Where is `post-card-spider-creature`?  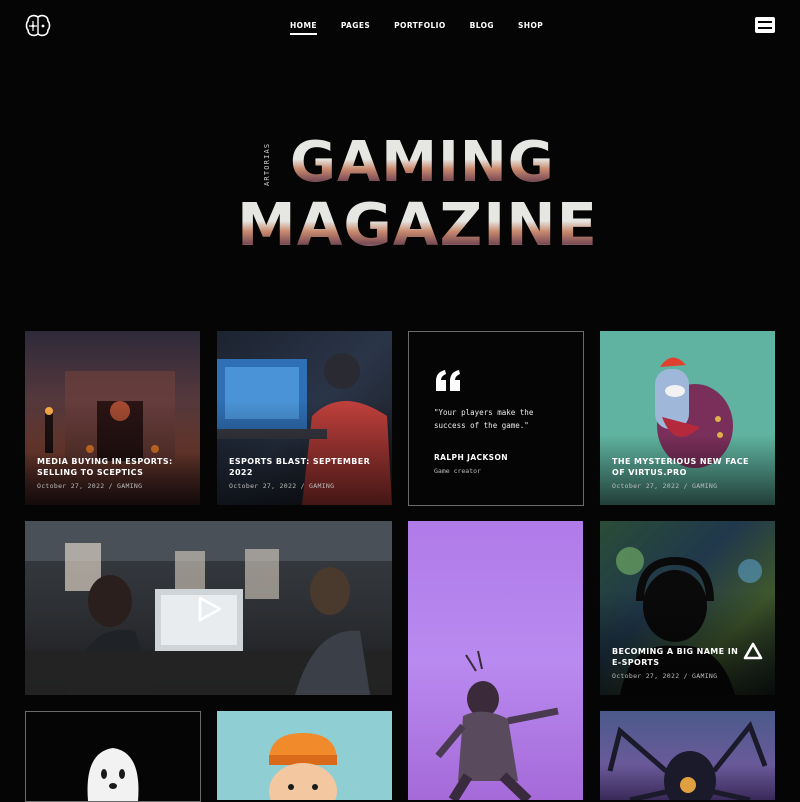
post-card-spider-creature is located at coordinates (687, 755).